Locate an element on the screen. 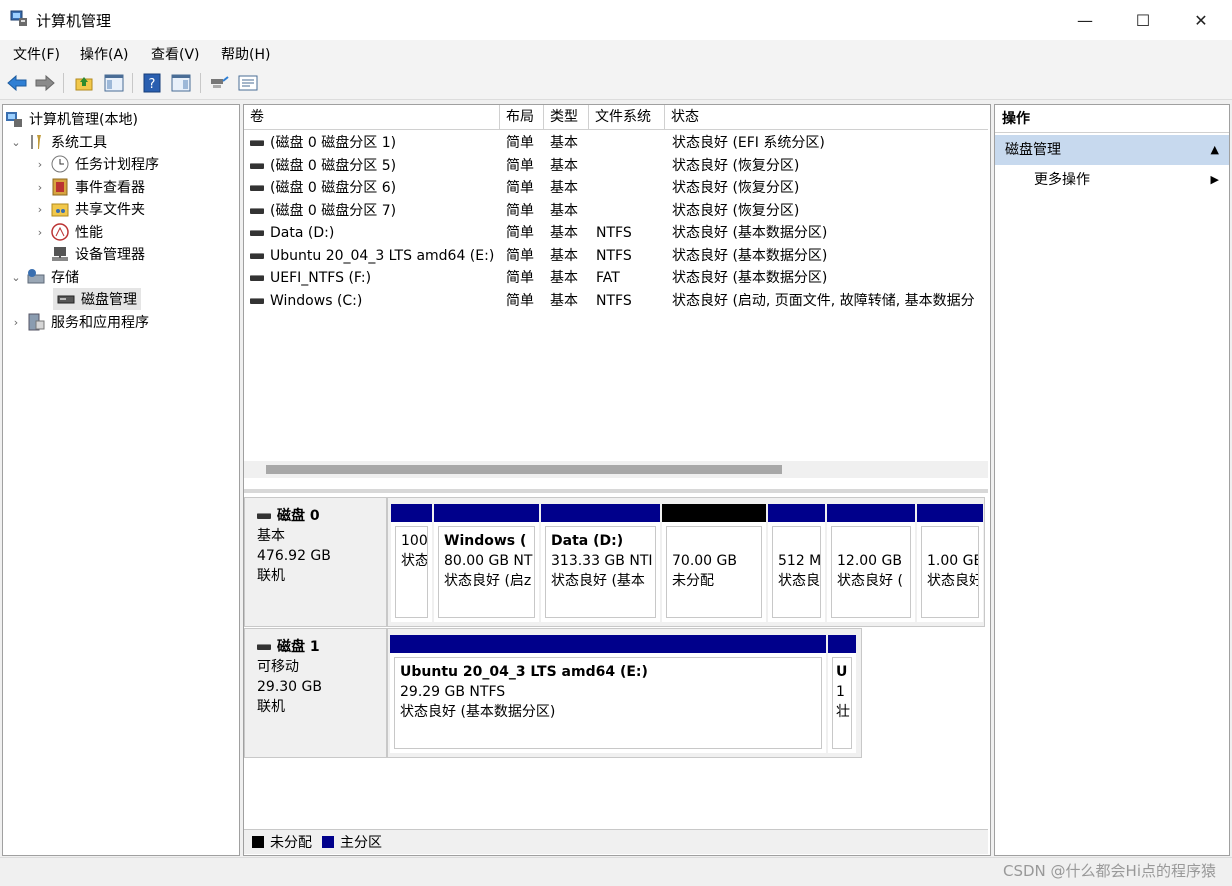 This screenshot has width=1232, height=886. more-actions-item: 更多操作 ▶ is located at coordinates (1112, 180).